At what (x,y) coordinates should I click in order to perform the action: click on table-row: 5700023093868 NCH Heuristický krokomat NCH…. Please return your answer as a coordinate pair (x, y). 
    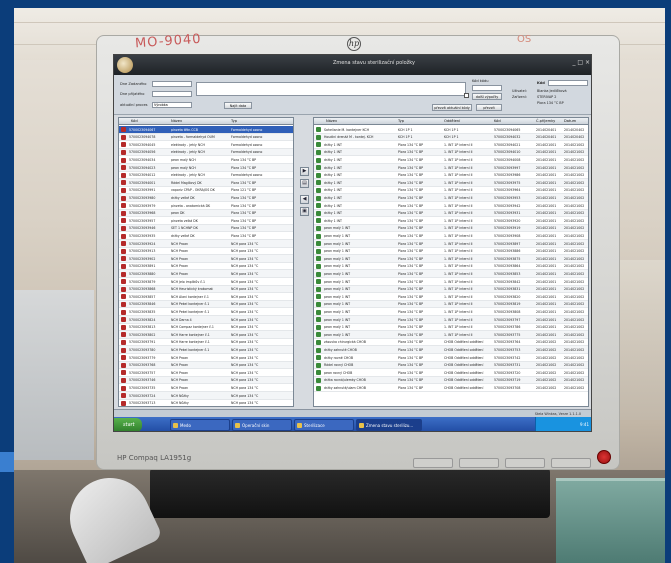
    Looking at the image, I should click on (206, 289).